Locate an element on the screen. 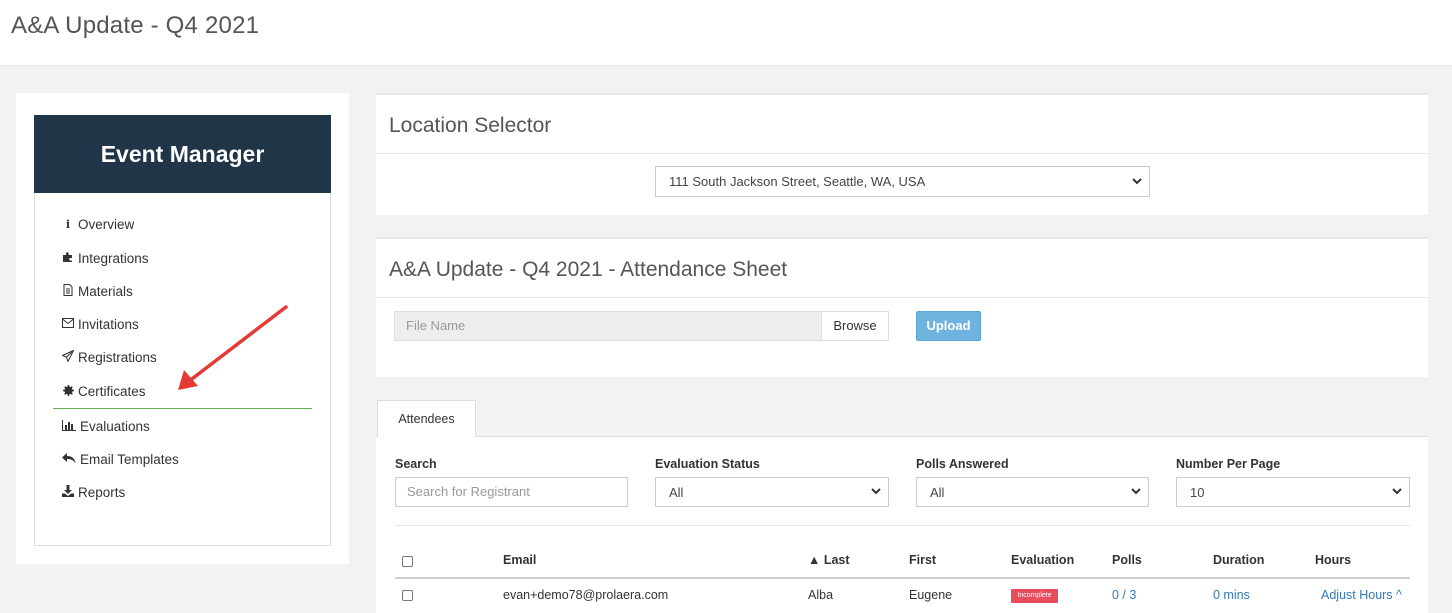 The width and height of the screenshot is (1452, 613). sidebar-item-label: Registrations is located at coordinates (117, 357).